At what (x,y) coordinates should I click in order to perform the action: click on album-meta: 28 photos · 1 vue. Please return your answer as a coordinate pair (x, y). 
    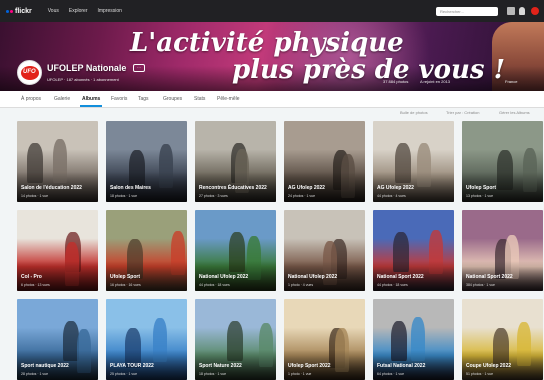
    Looking at the image, I should click on (35, 374).